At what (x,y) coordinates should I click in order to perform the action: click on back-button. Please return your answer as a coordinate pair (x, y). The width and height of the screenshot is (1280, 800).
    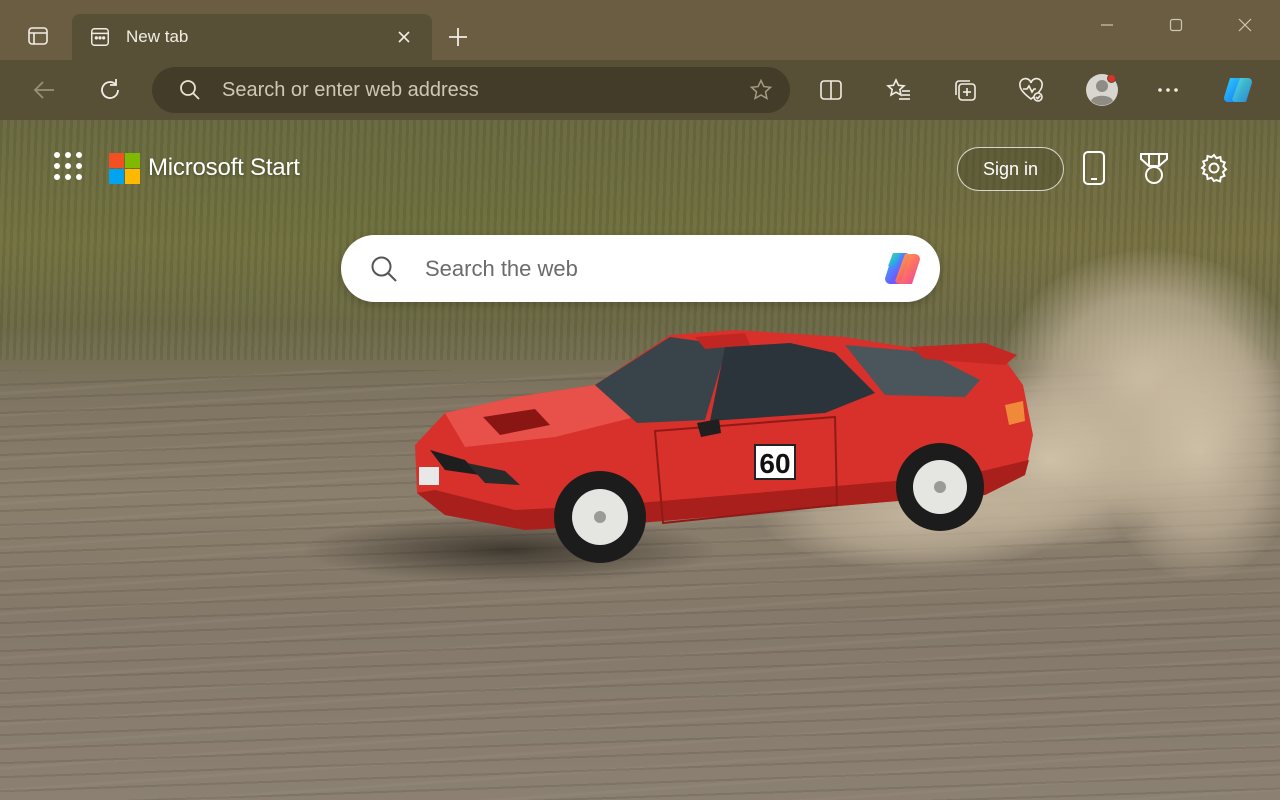
    Looking at the image, I should click on (44, 90).